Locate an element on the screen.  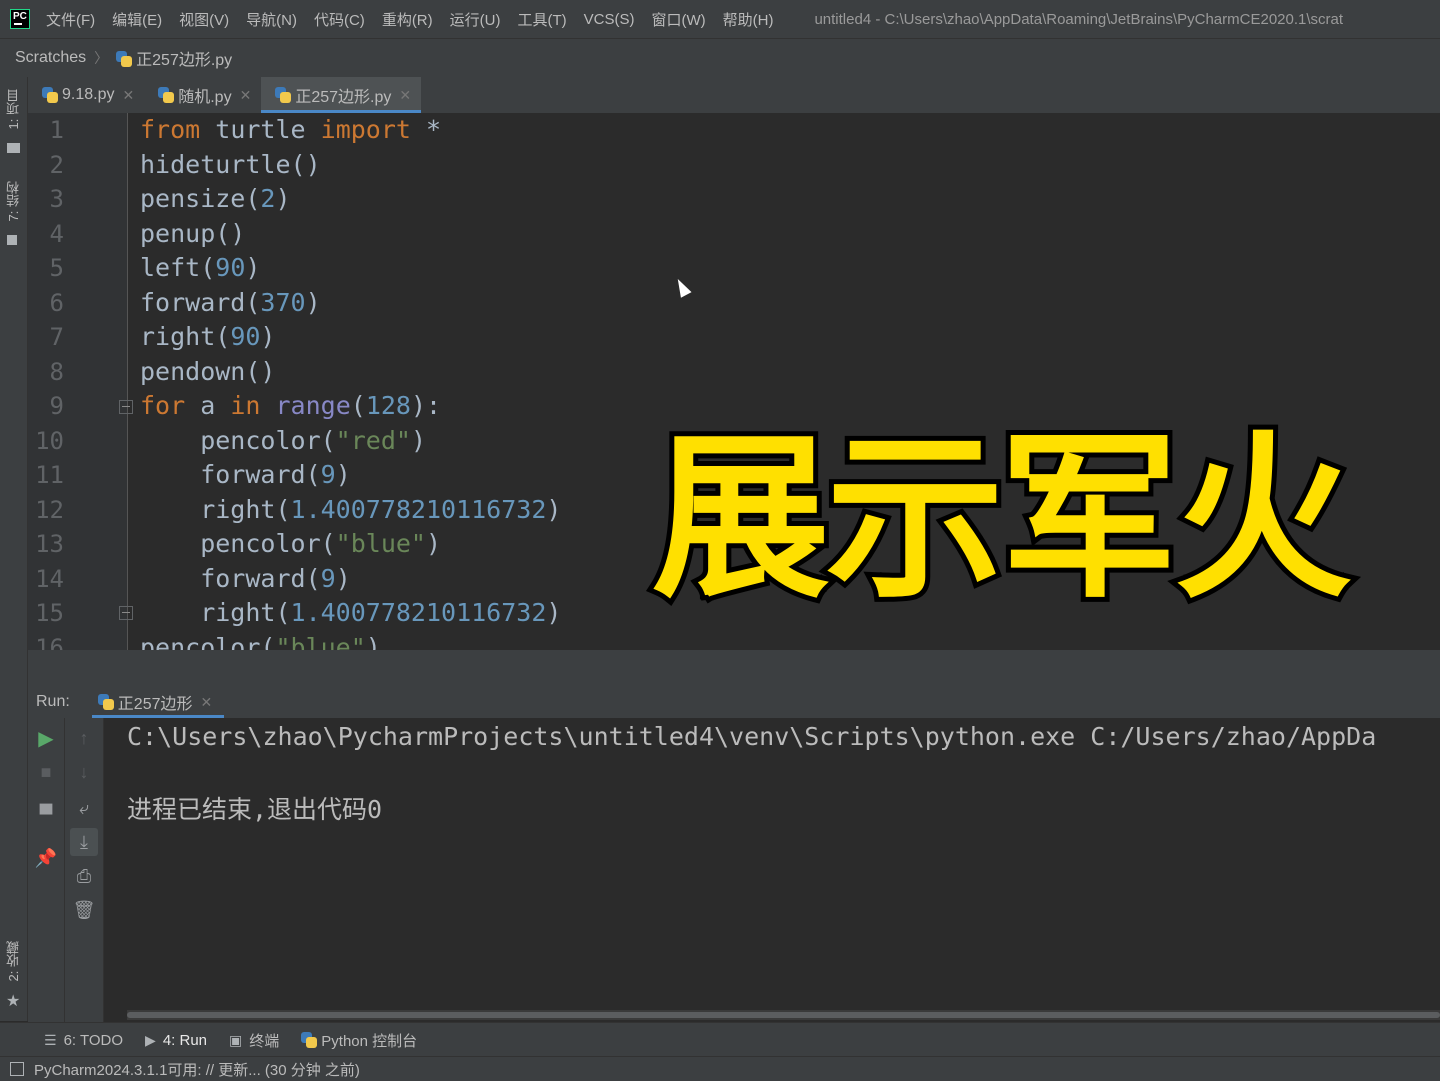
menu-window: 窗口(W) is located at coordinates (678, 19).